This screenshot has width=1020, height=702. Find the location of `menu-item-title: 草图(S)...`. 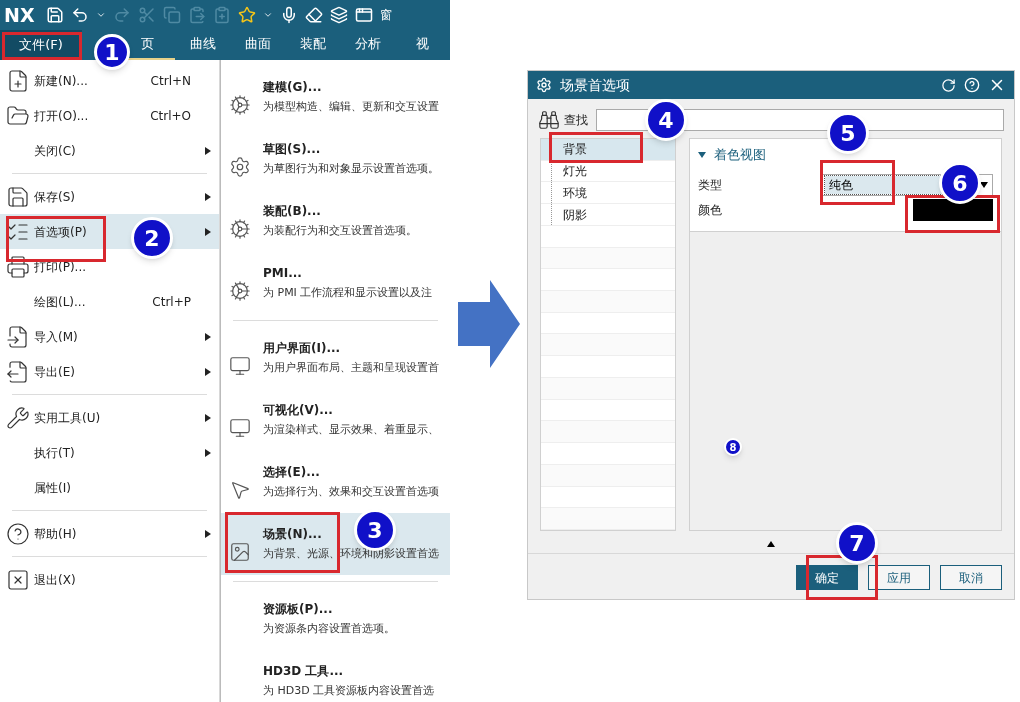

menu-item-title: 草图(S)... is located at coordinates (292, 150).